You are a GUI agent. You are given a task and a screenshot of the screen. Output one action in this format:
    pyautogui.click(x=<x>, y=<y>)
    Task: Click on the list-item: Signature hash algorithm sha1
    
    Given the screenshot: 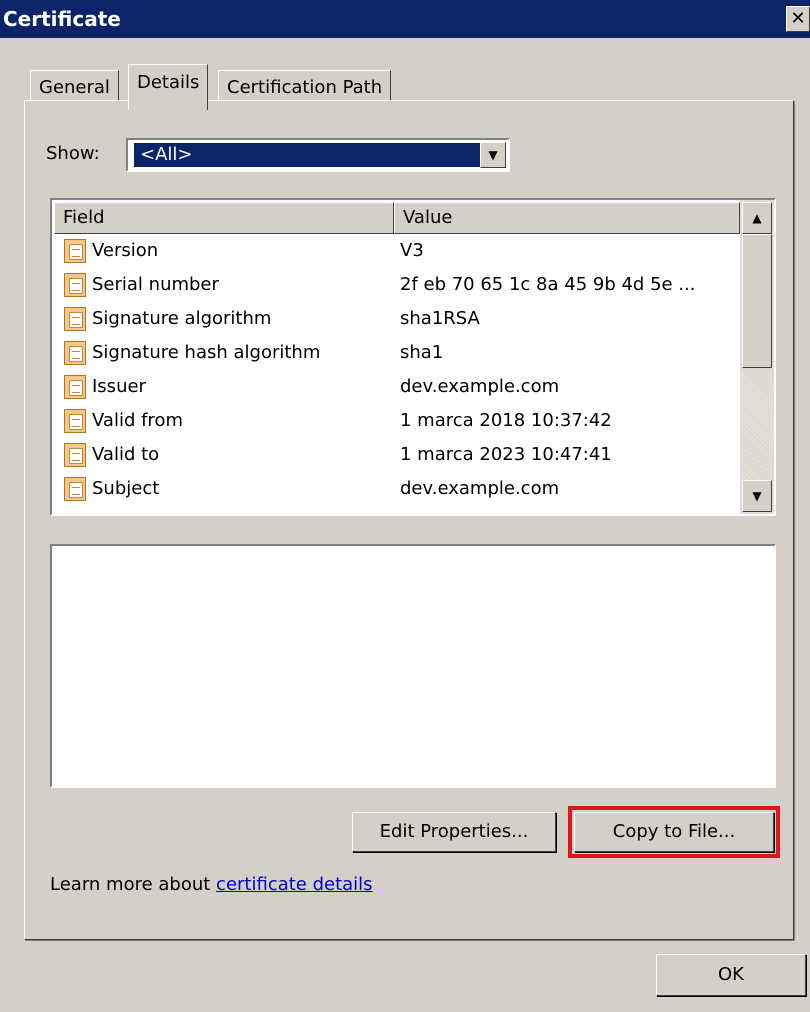 What is the action you would take?
    pyautogui.click(x=396, y=353)
    